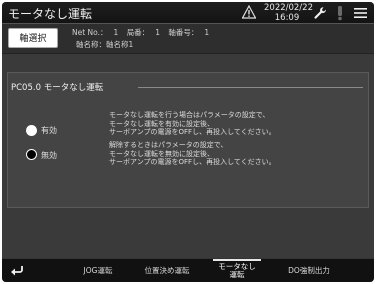  What do you see at coordinates (31, 154) in the screenshot?
I see `disable-radio` at bounding box center [31, 154].